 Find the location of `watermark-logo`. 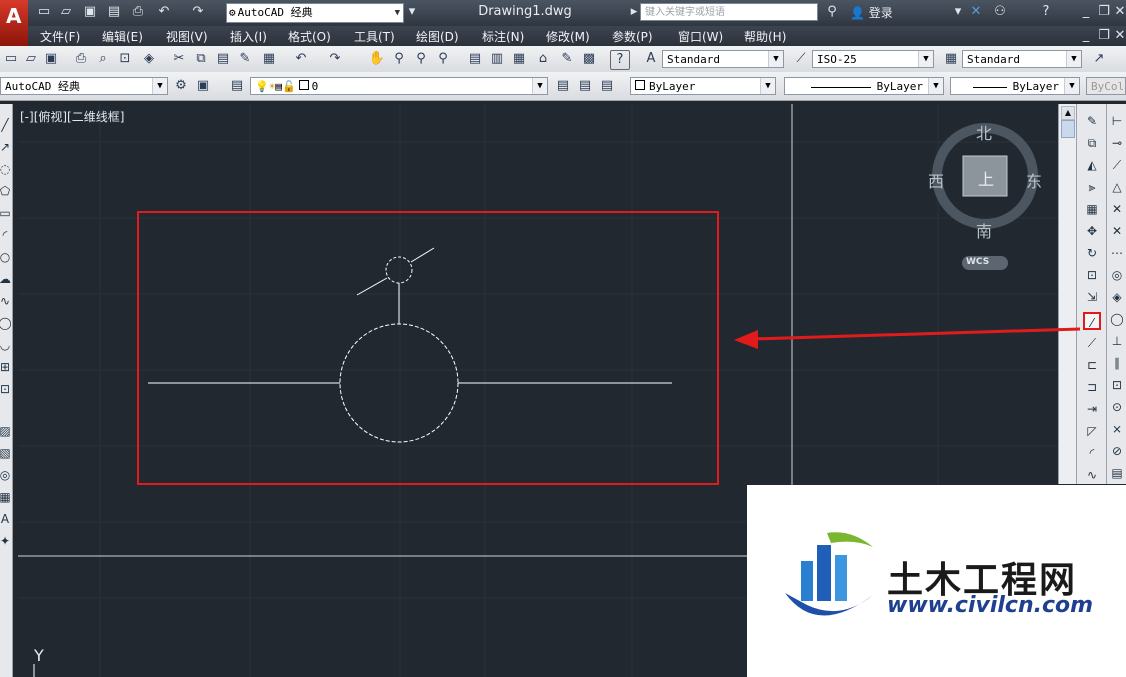

watermark-logo is located at coordinates (829, 574).